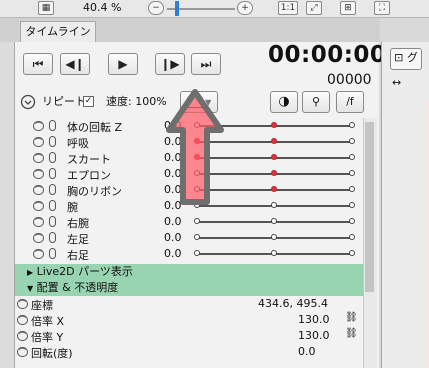 Image resolution: width=429 pixels, height=368 pixels. Describe the element at coordinates (156, 8) in the screenshot. I see `zoom-out-icon: −` at that location.